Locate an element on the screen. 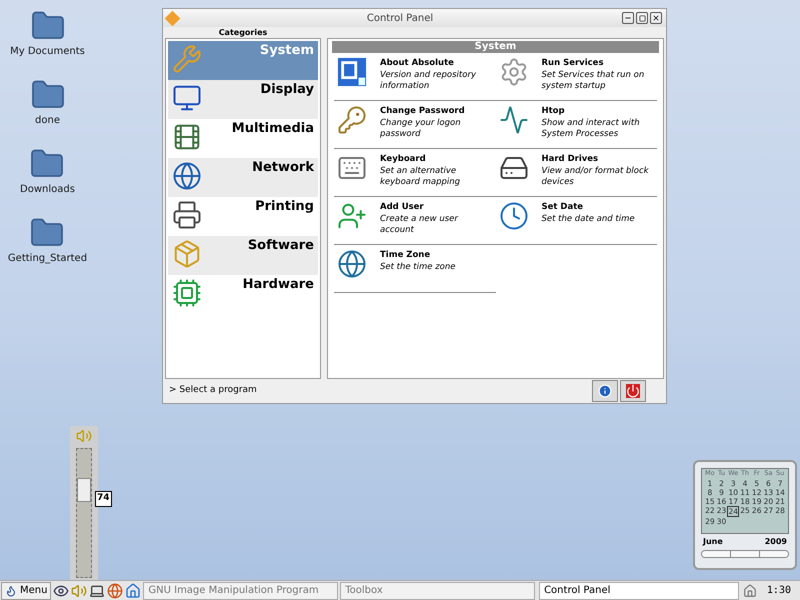 Image resolution: width=800 pixels, height=600 pixels. year-label: 2009 is located at coordinates (775, 542).